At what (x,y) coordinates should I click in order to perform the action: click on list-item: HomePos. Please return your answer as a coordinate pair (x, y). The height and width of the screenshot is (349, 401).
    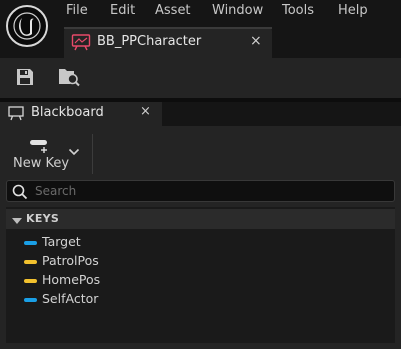
    Looking at the image, I should click on (120, 280).